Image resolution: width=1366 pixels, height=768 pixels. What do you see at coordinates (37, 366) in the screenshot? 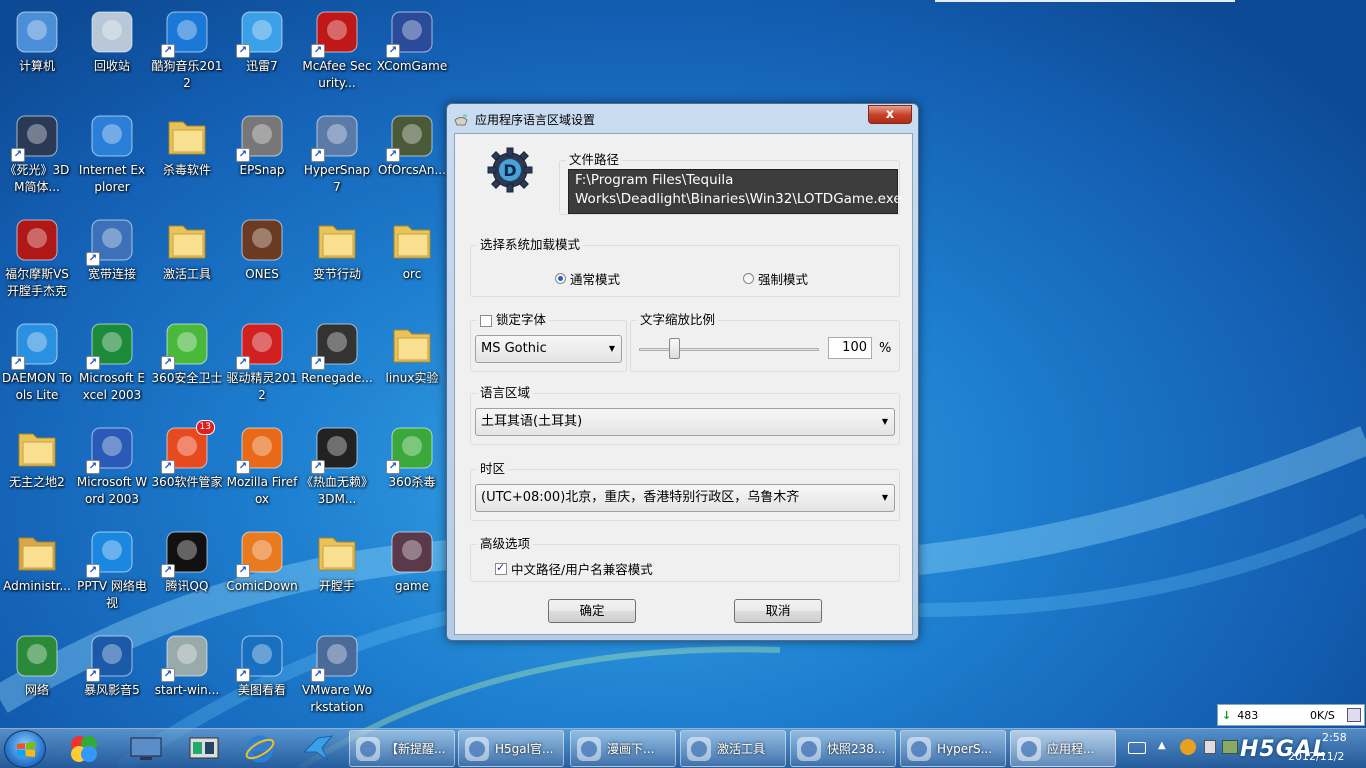
I see `desktop-icon: ↗ DAEMON Tools Lite` at bounding box center [37, 366].